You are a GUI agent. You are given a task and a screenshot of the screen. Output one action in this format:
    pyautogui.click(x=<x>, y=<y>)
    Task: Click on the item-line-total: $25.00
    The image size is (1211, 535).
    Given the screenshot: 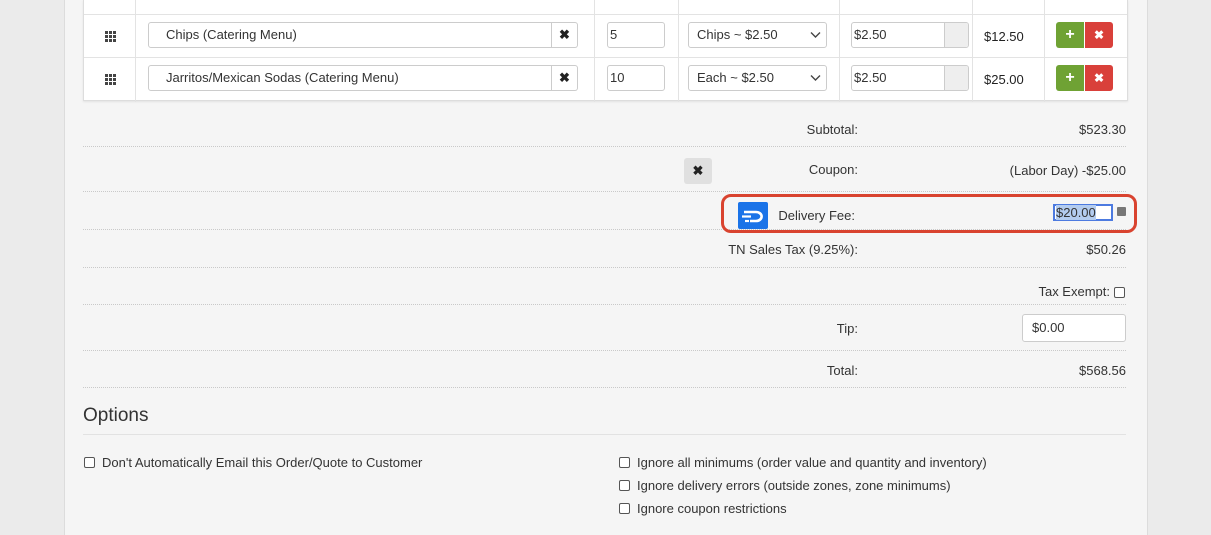 What is the action you would take?
    pyautogui.click(x=1004, y=79)
    